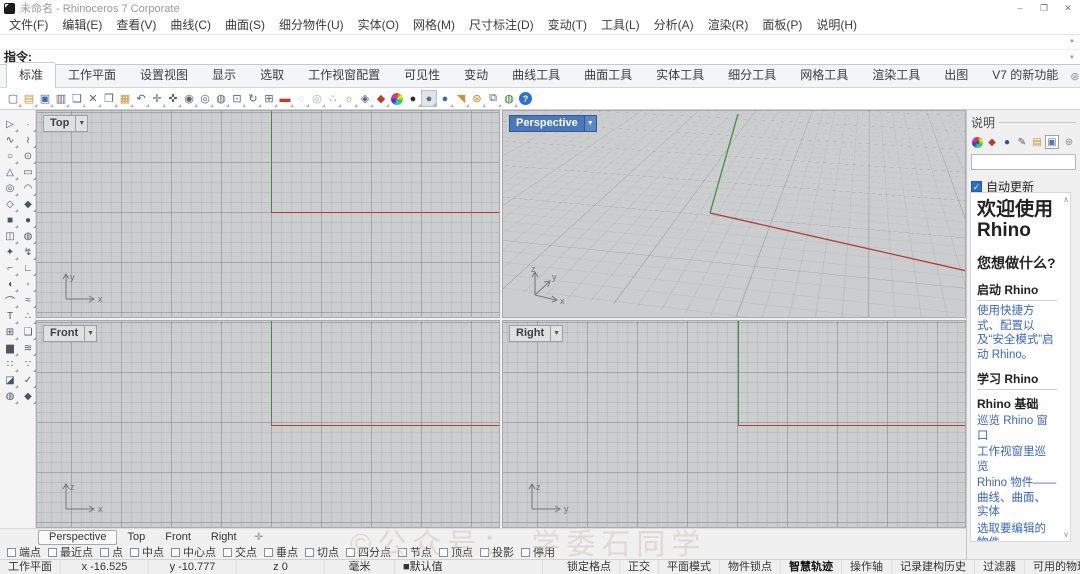  Describe the element at coordinates (147, 552) in the screenshot. I see `snap-option: 中点` at that location.